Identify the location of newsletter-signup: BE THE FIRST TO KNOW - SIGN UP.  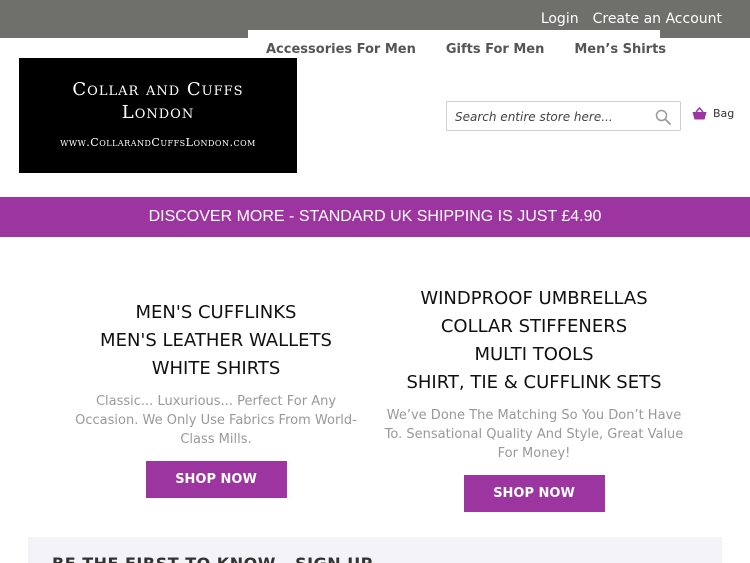
(375, 550).